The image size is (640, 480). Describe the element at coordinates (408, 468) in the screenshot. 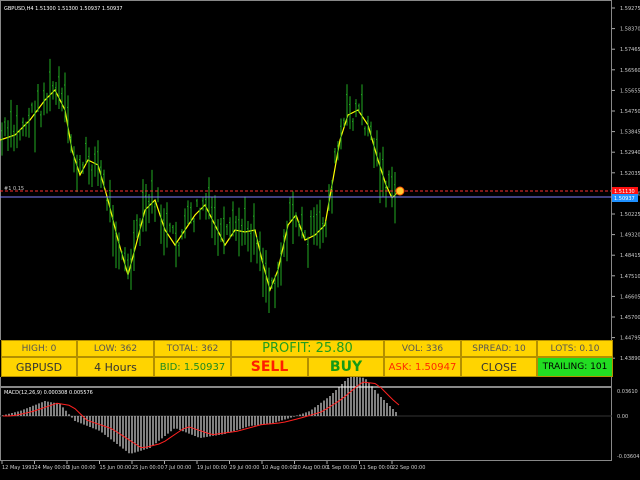

I see `date-tick-label: 22 Sep 00:00` at that location.